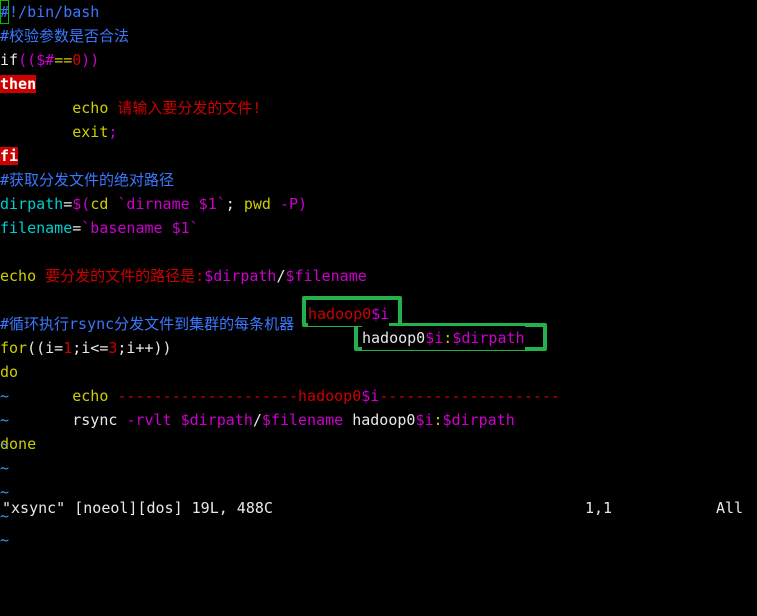 This screenshot has width=757, height=616. What do you see at coordinates (378, 84) in the screenshot?
I see `code-line: then` at bounding box center [378, 84].